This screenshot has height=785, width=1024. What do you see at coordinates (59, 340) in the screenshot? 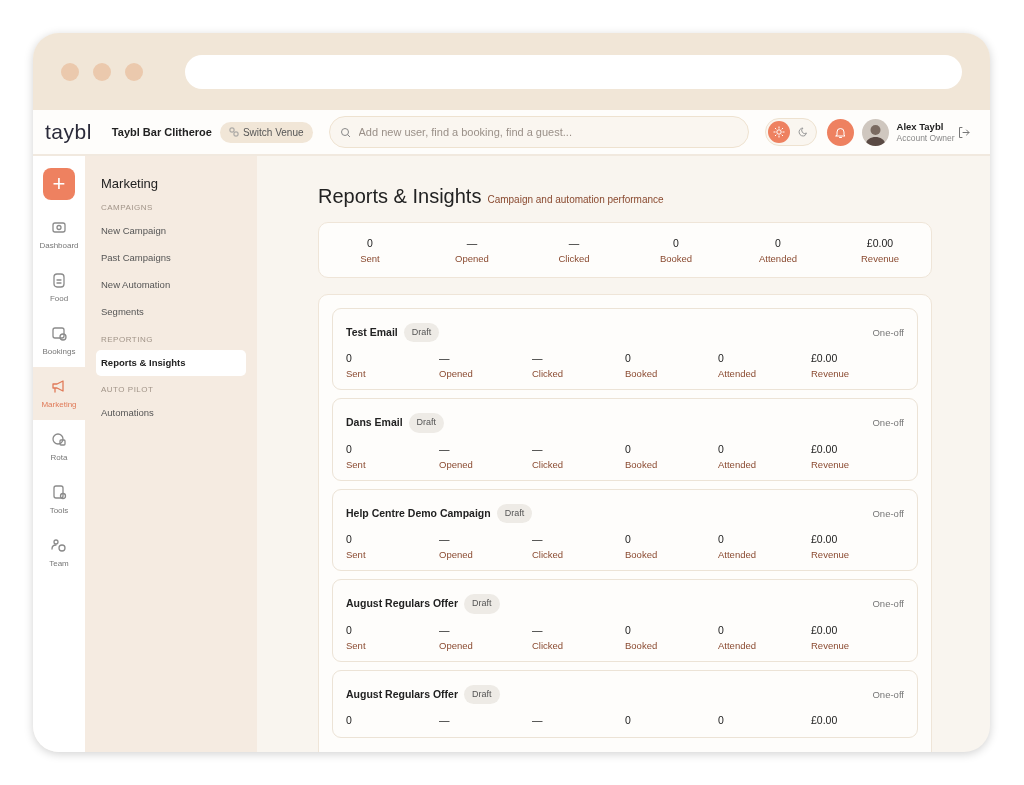
I see `nav-item: Bookings` at bounding box center [59, 340].